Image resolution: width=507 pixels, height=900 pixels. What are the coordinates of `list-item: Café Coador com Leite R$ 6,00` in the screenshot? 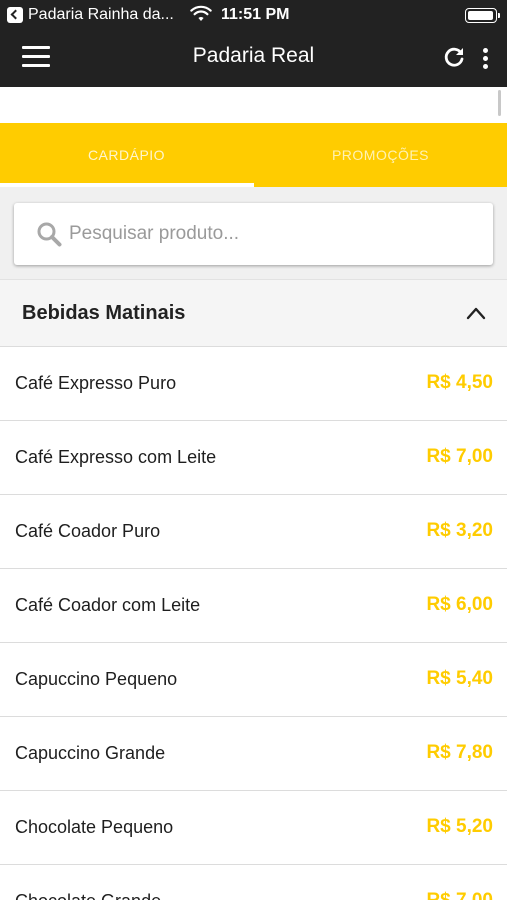 It's located at (253, 606).